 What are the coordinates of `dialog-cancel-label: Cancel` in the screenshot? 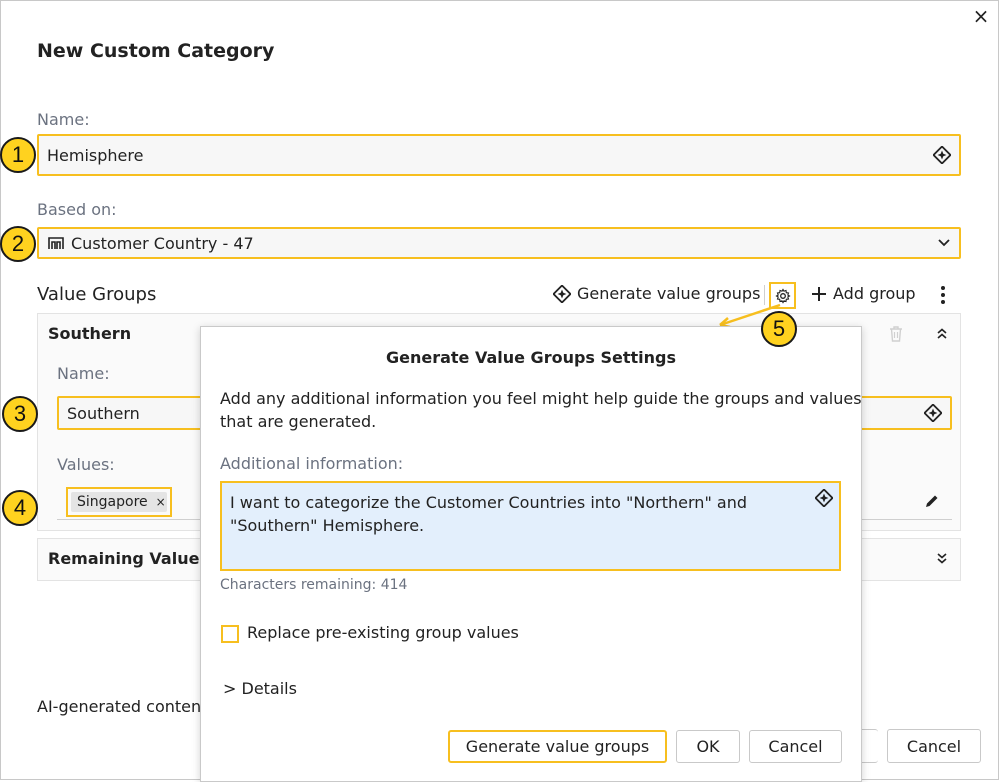 It's located at (934, 746).